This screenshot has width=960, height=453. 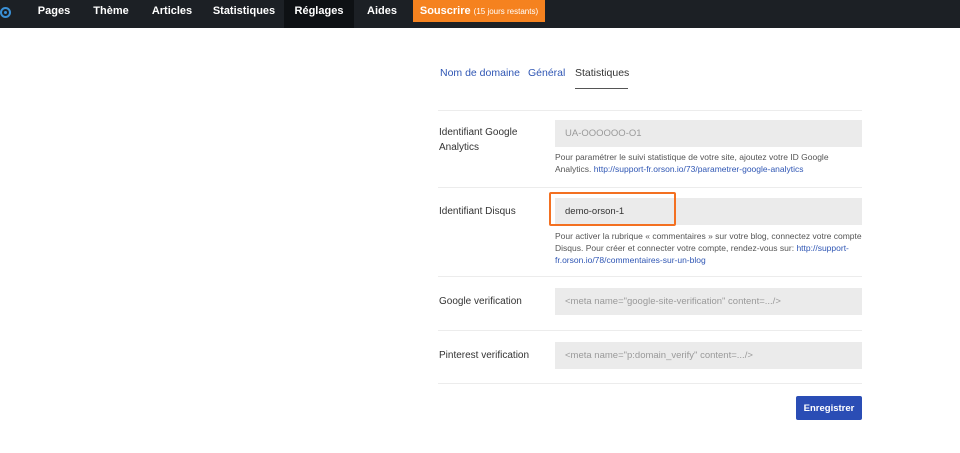 I want to click on trial-remaining: (15 jours restants), so click(x=506, y=11).